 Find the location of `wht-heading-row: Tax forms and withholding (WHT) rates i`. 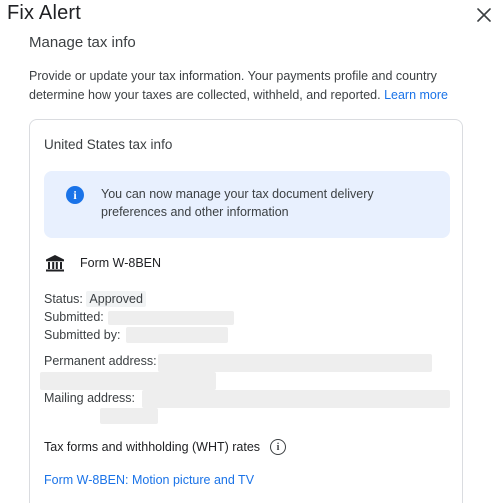

wht-heading-row: Tax forms and withholding (WHT) rates i is located at coordinates (165, 447).